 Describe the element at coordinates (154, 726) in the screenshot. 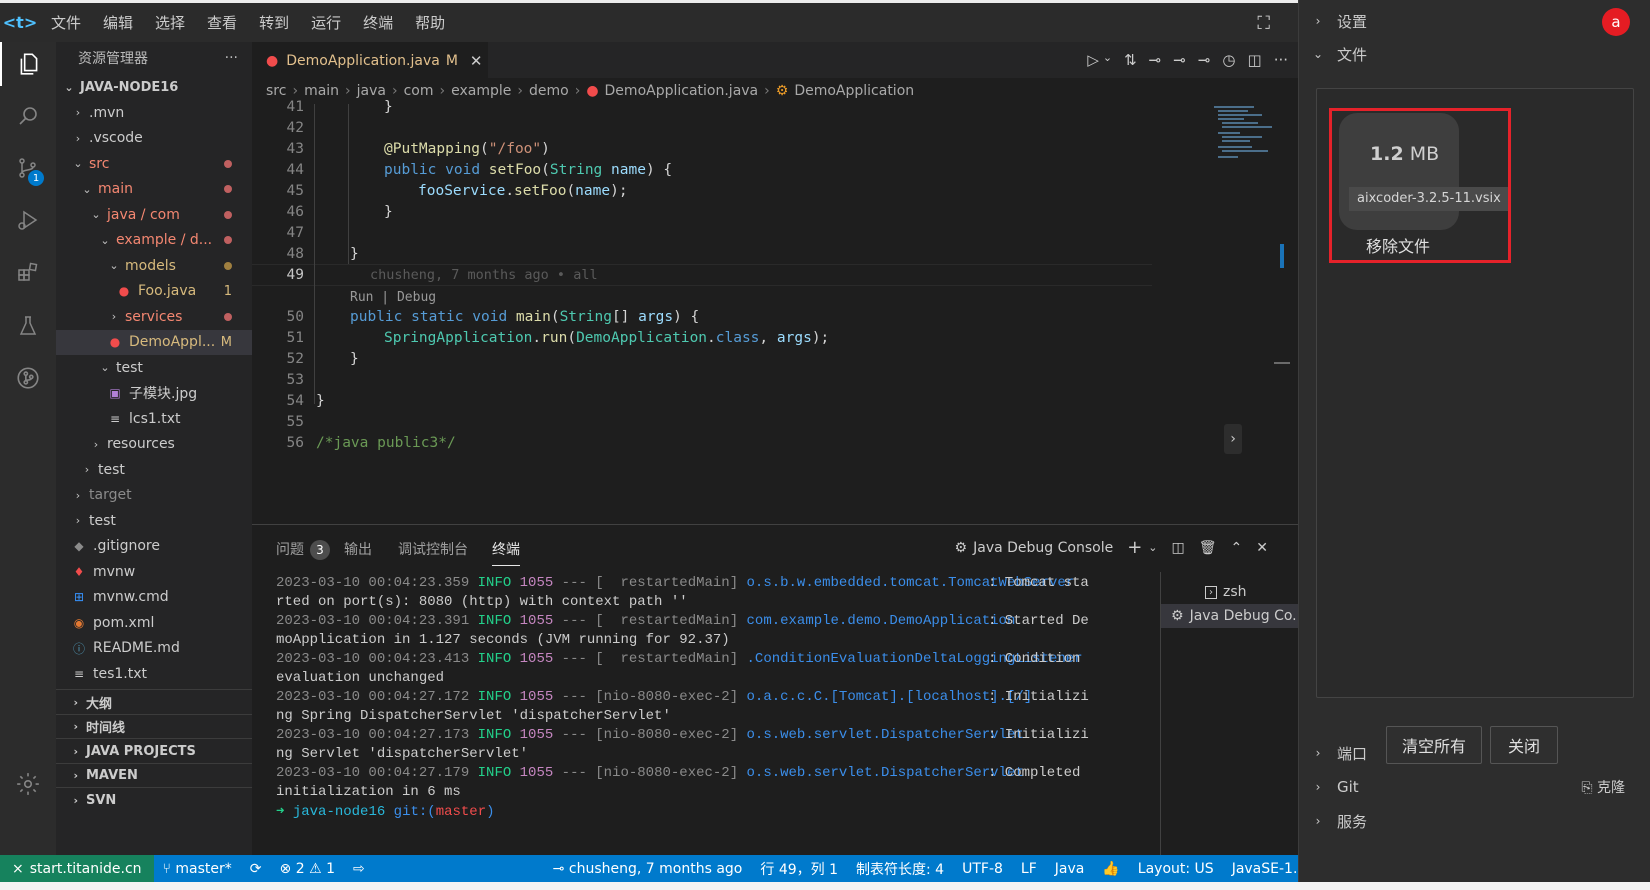

I see `sidebar-section: › 时间线` at that location.